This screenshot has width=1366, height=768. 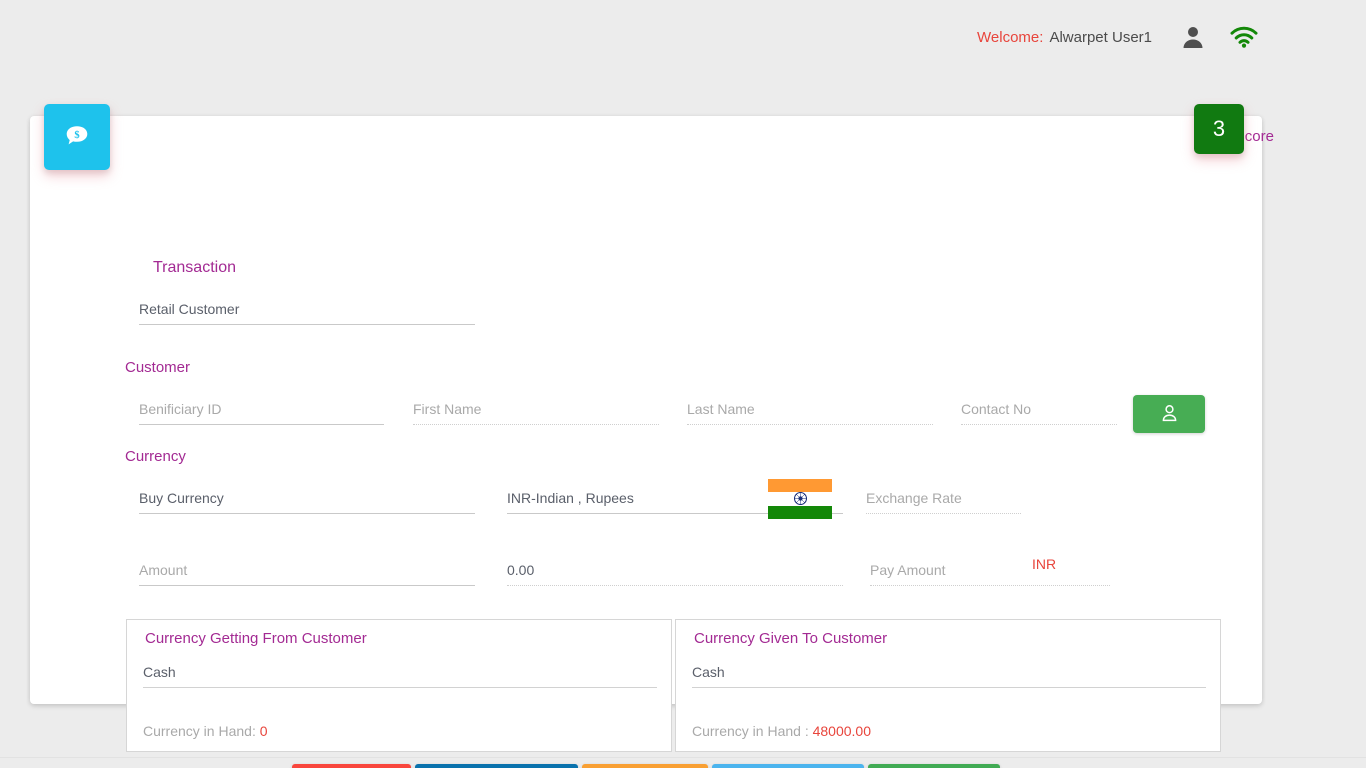 I want to click on currency-from-hand-label: Currency in Hand:, so click(x=199, y=731).